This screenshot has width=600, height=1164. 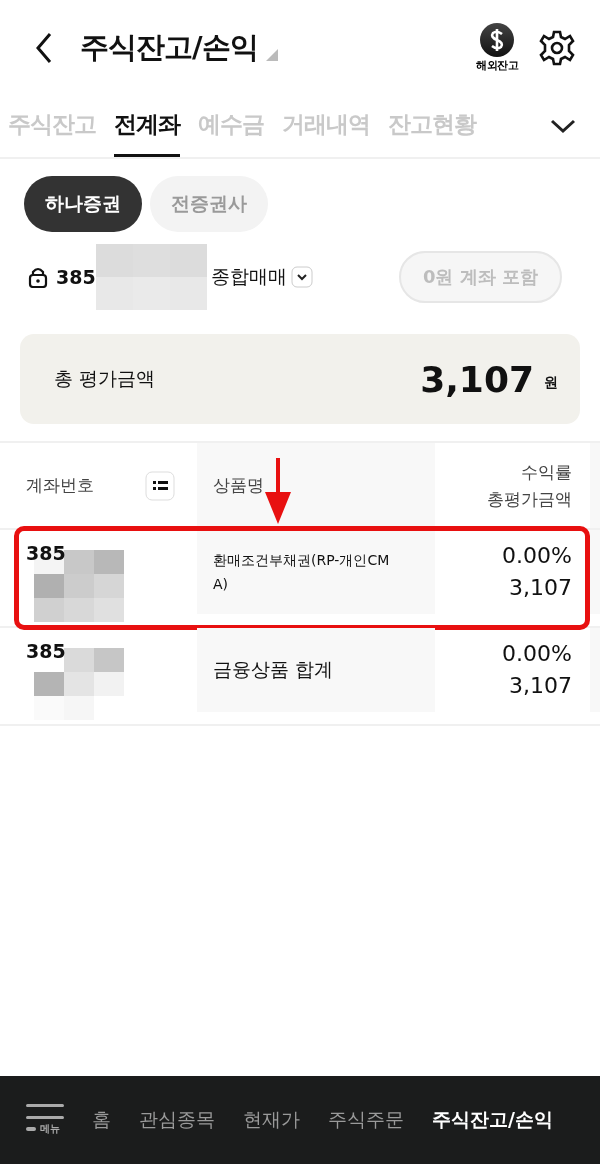 What do you see at coordinates (44, 47) in the screenshot?
I see `back-icon` at bounding box center [44, 47].